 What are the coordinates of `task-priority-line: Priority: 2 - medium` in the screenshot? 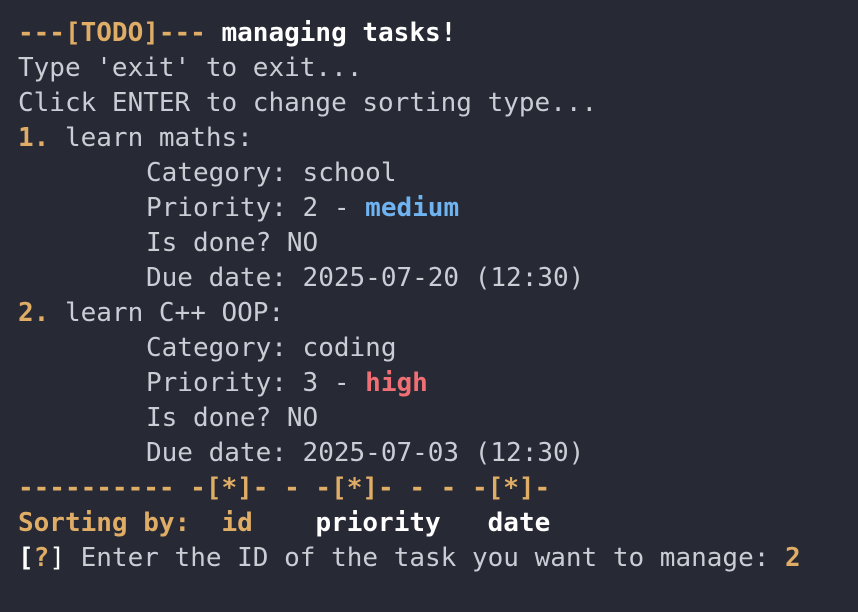 It's located at (438, 208).